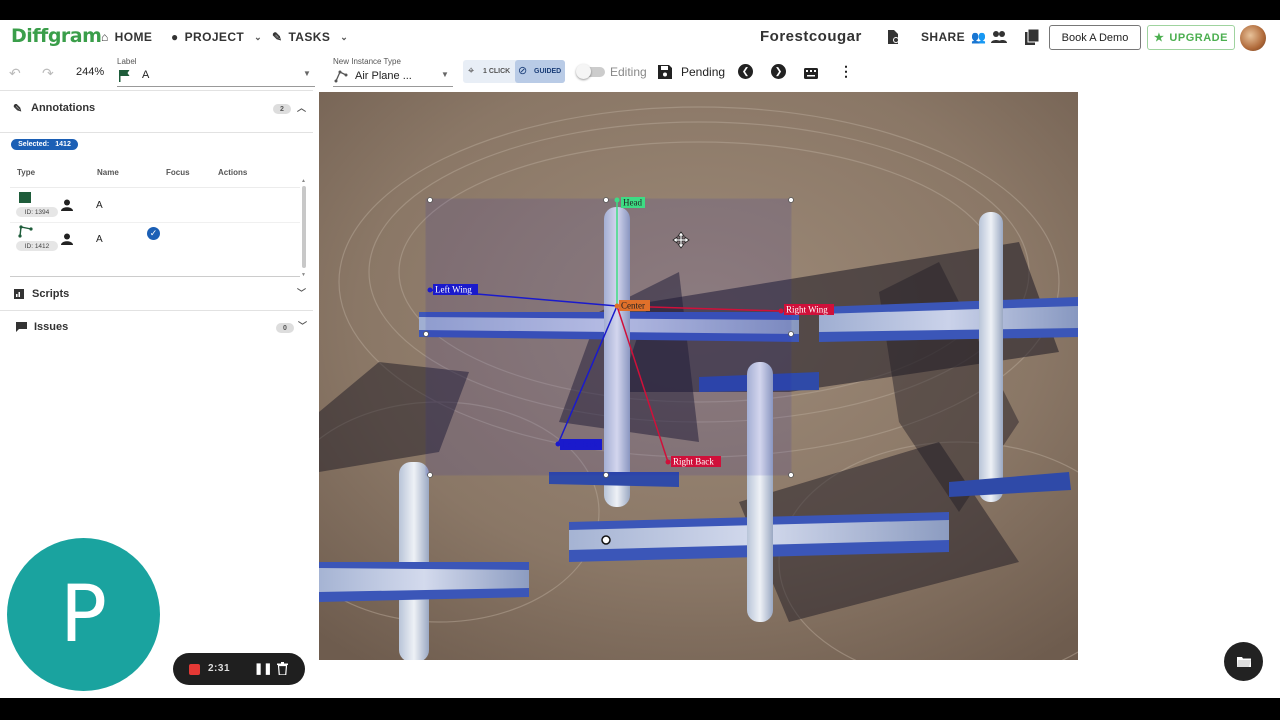 This screenshot has width=1280, height=720. I want to click on annotations-title: Annotations, so click(63, 108).